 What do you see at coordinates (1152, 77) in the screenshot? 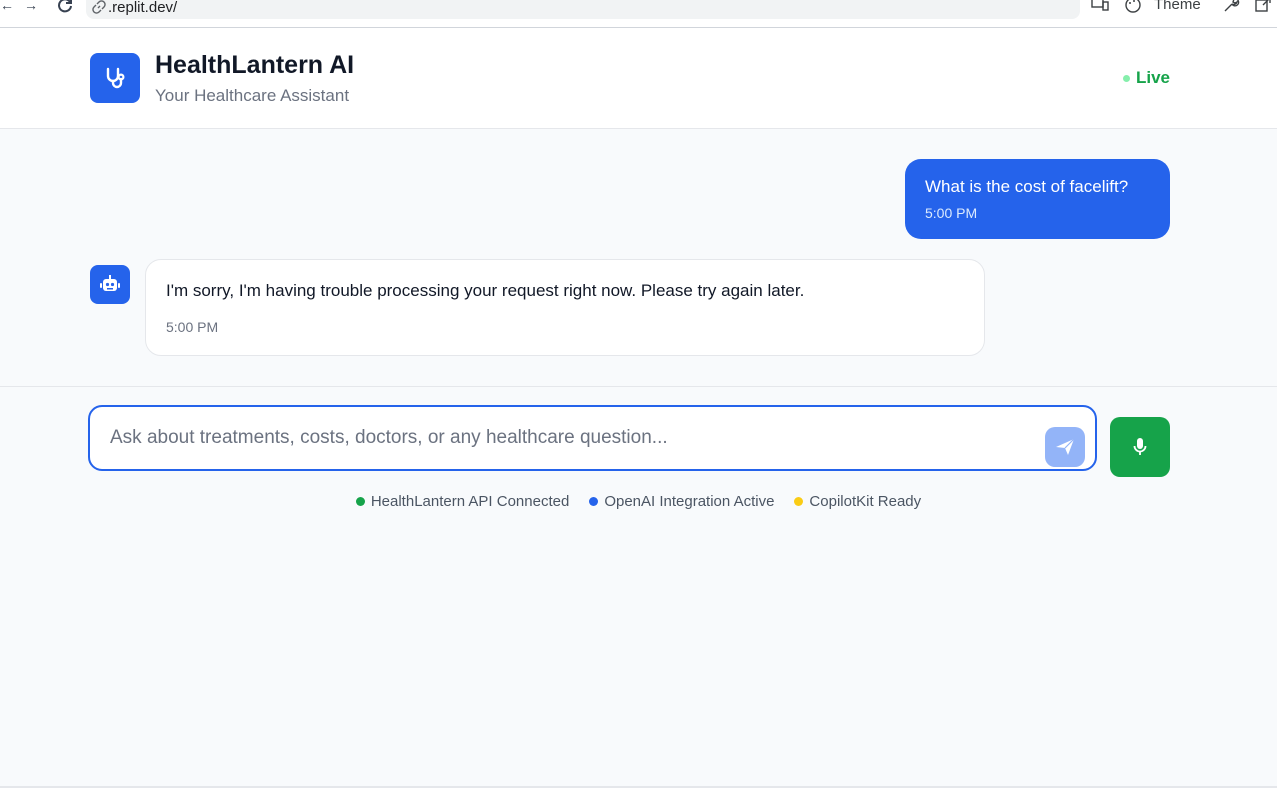
I see `live-label: Live` at bounding box center [1152, 77].